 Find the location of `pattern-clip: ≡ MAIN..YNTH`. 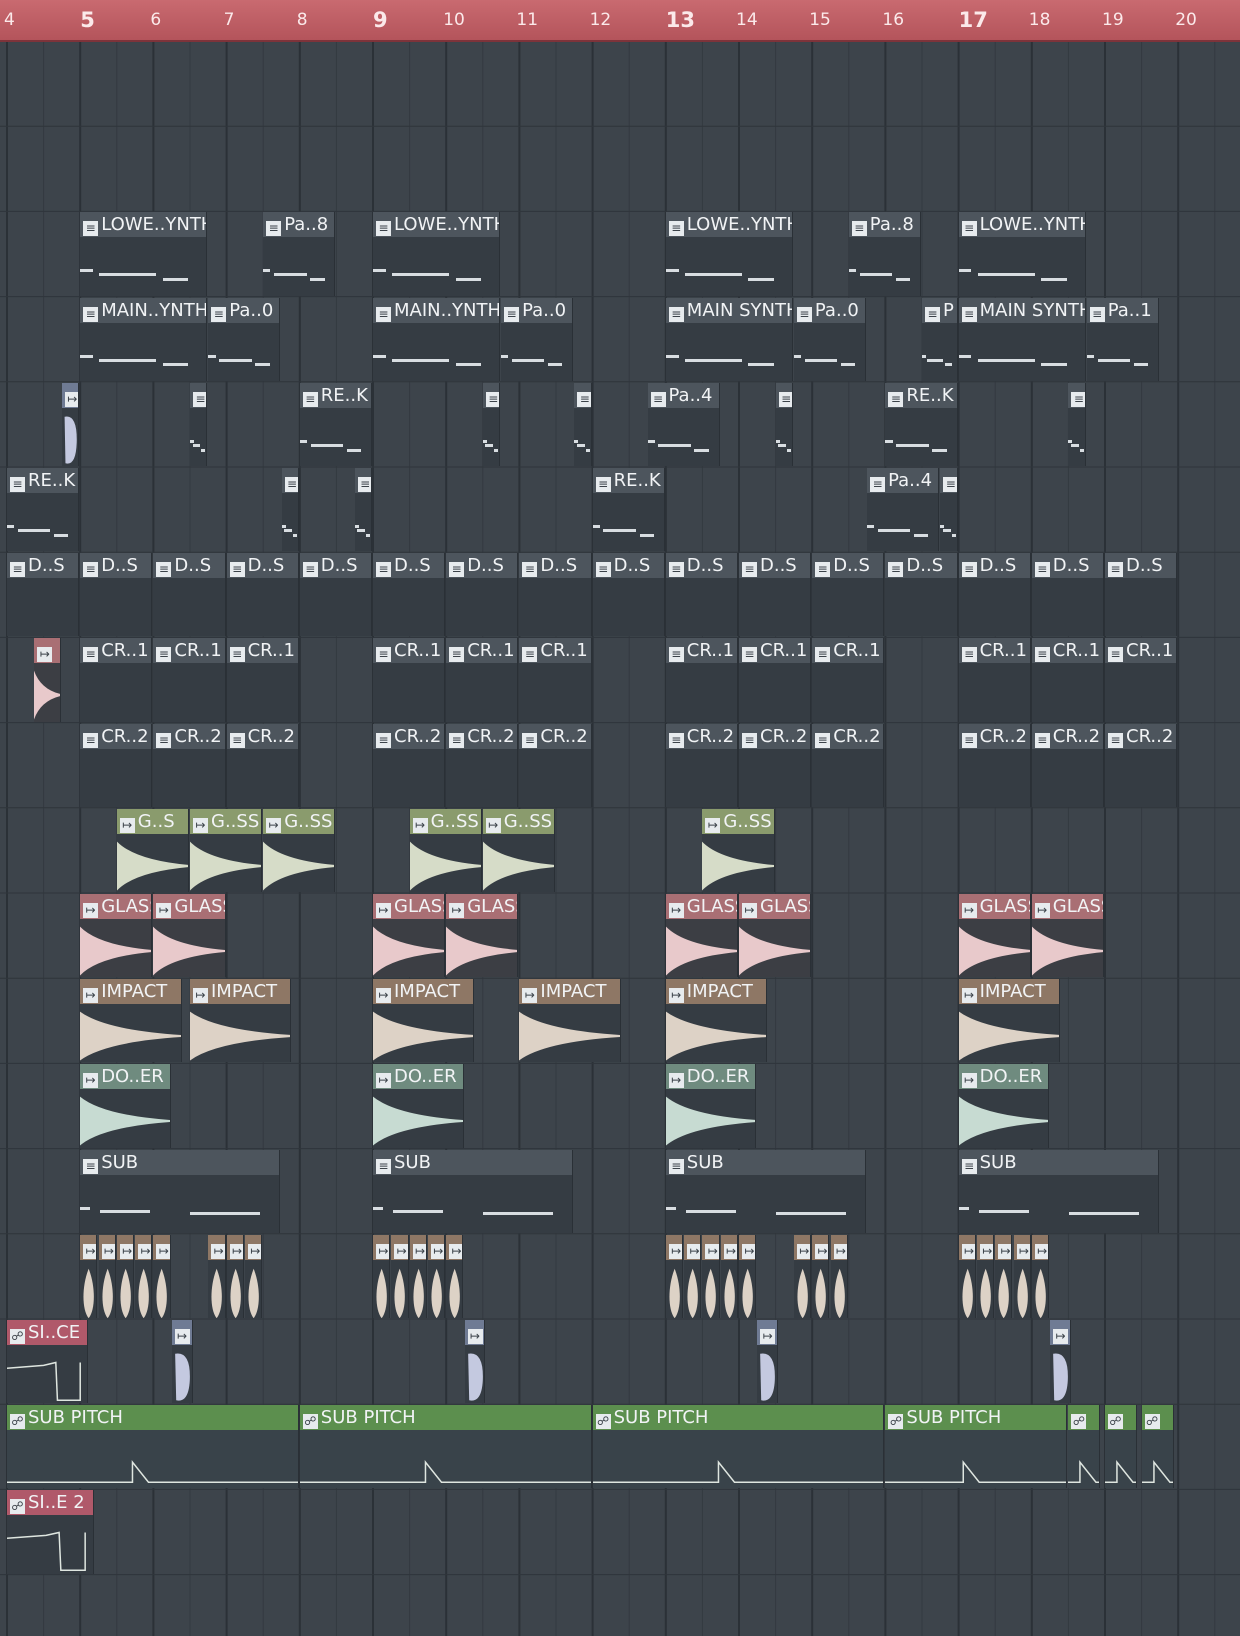

pattern-clip: ≡ MAIN..YNTH is located at coordinates (144, 339).